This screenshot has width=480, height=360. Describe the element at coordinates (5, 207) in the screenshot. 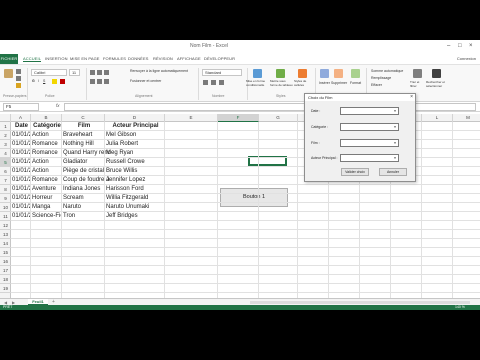

I see `row-header-10: 10` at that location.